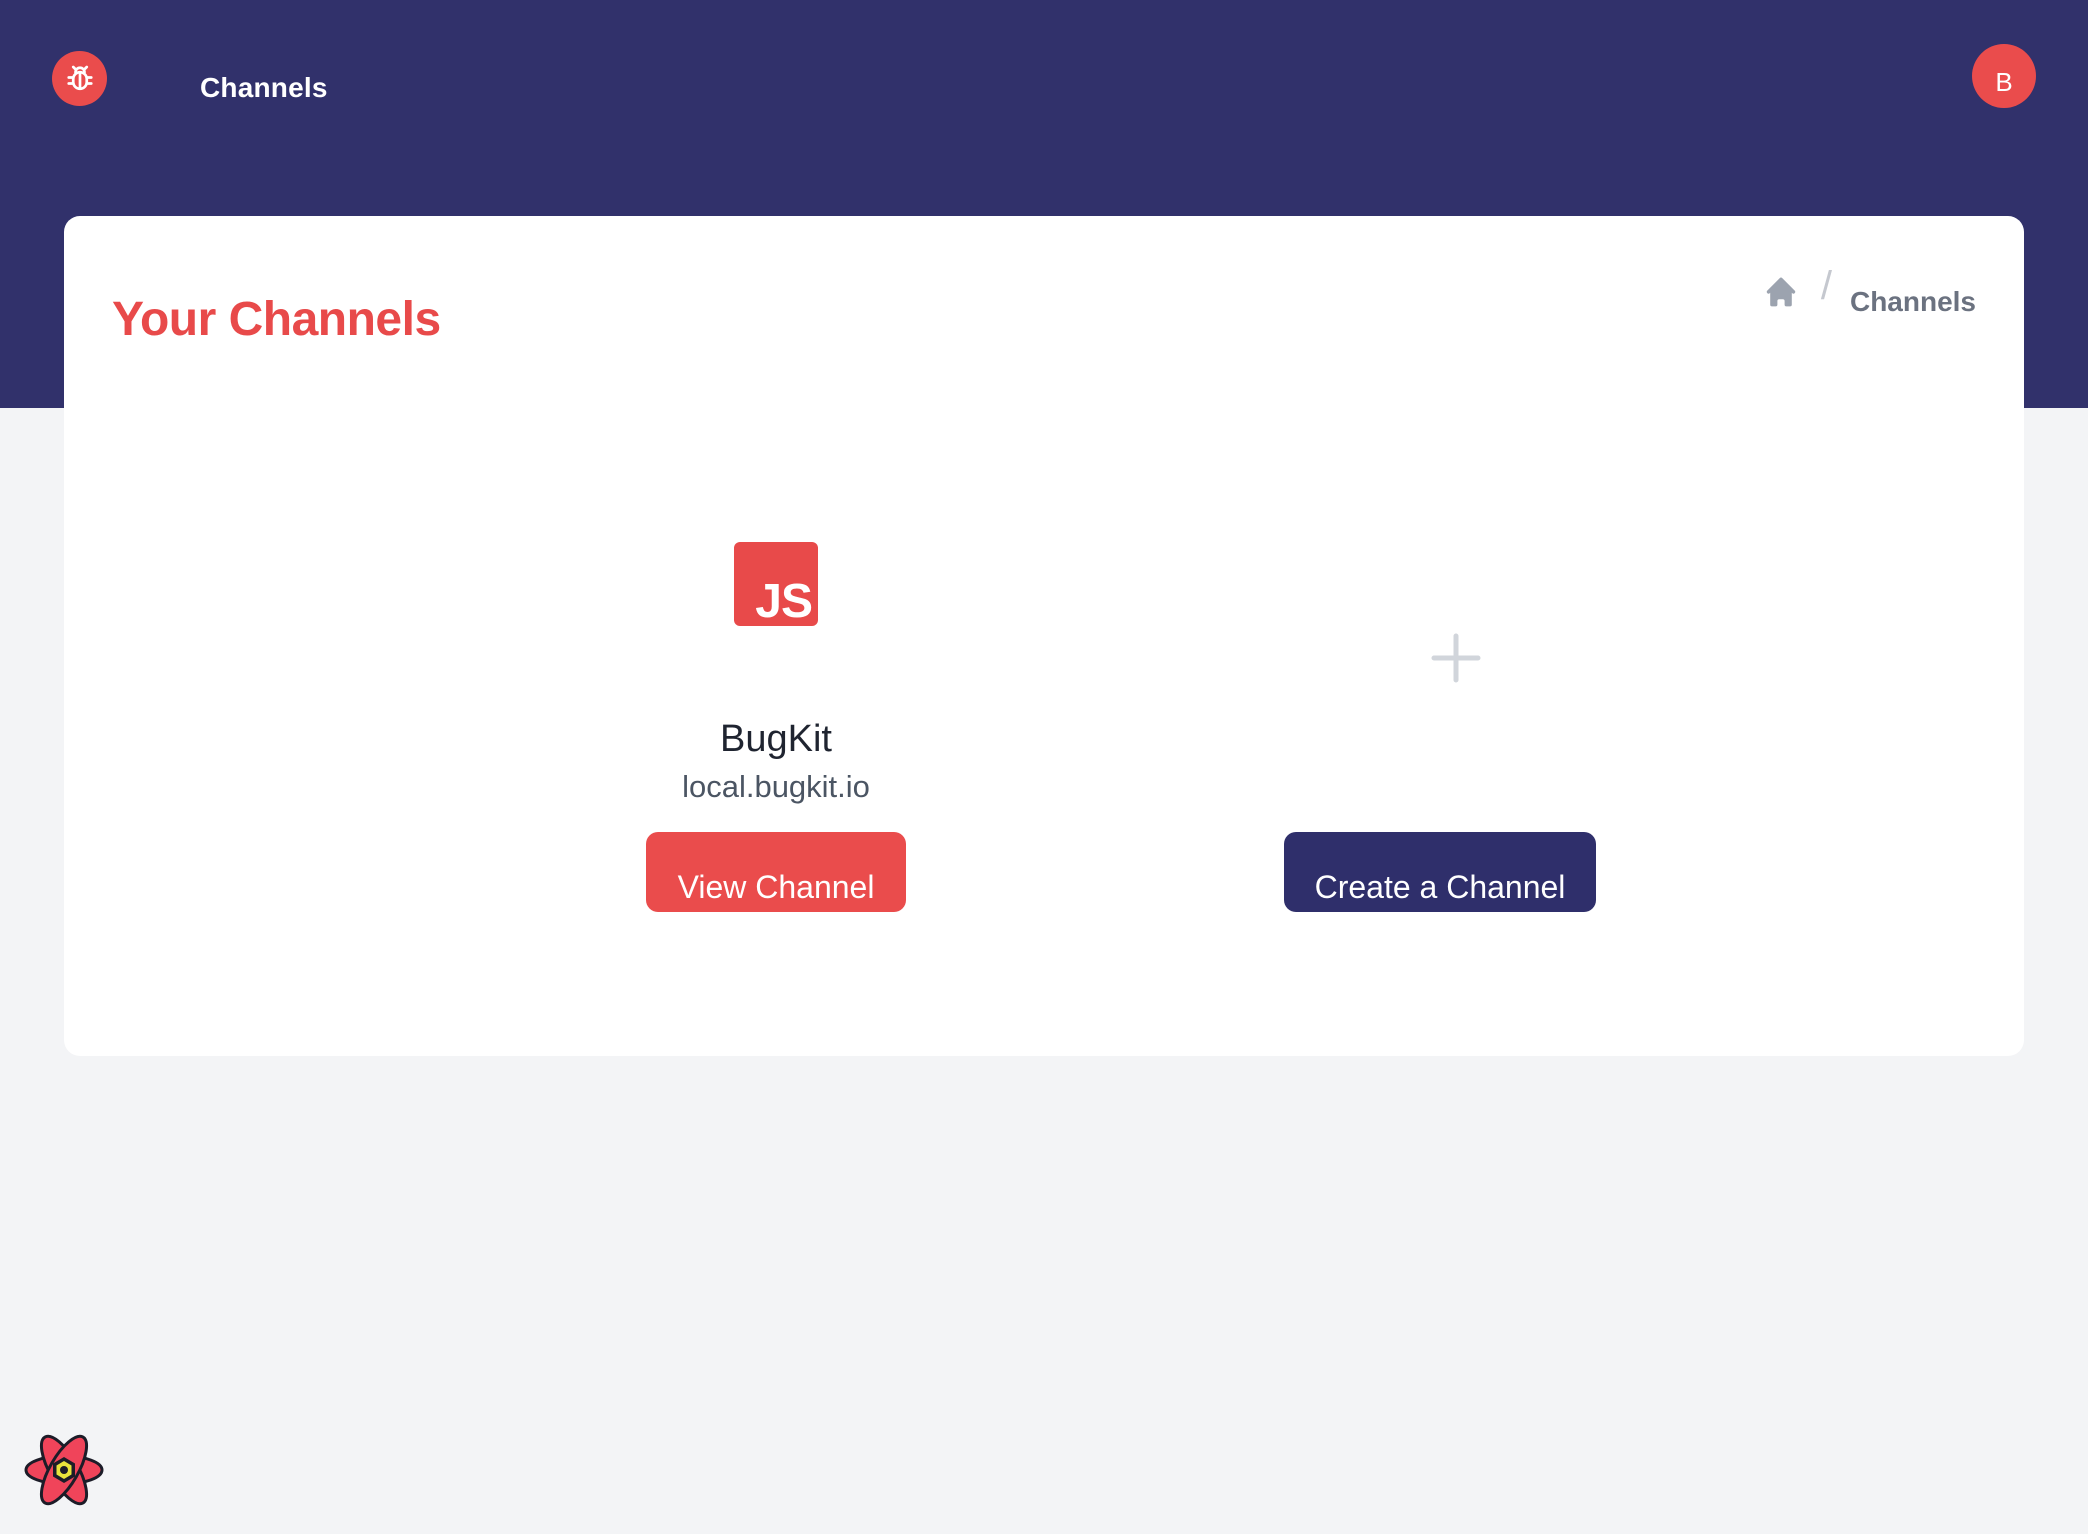 This screenshot has height=1534, width=2088. I want to click on breadcrumb-current: Channels, so click(1913, 302).